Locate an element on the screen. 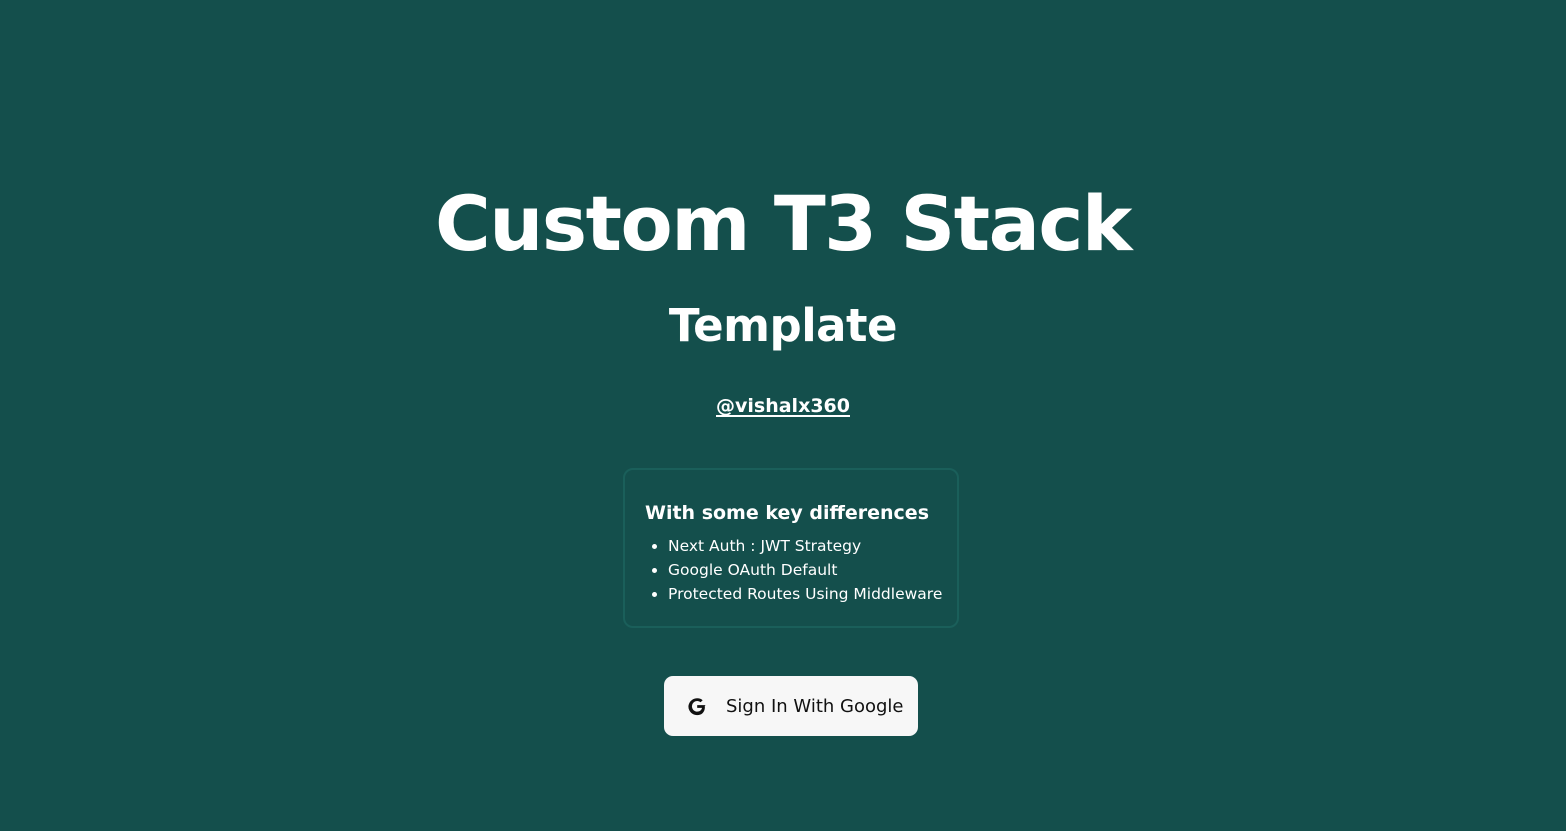 The image size is (1566, 831). author-handle-container: @vishalx360 is located at coordinates (783, 406).